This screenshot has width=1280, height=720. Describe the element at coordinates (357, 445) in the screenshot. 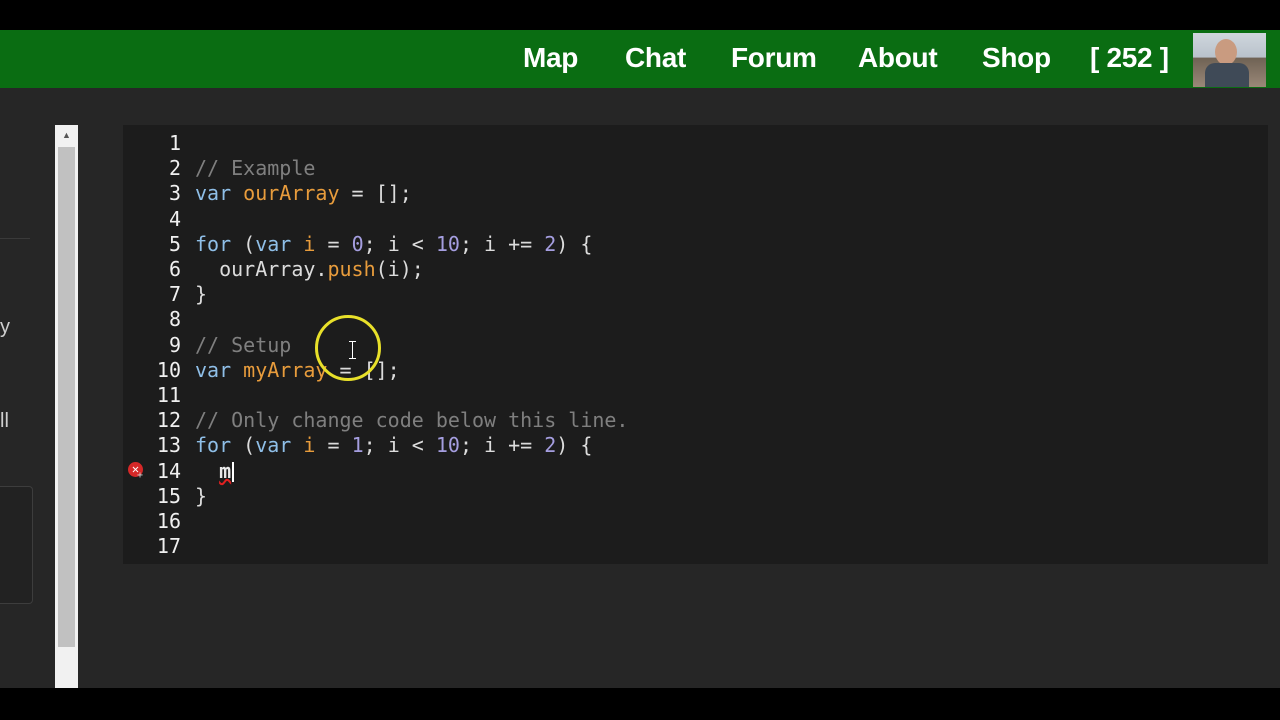

I see `code-token: 1` at that location.